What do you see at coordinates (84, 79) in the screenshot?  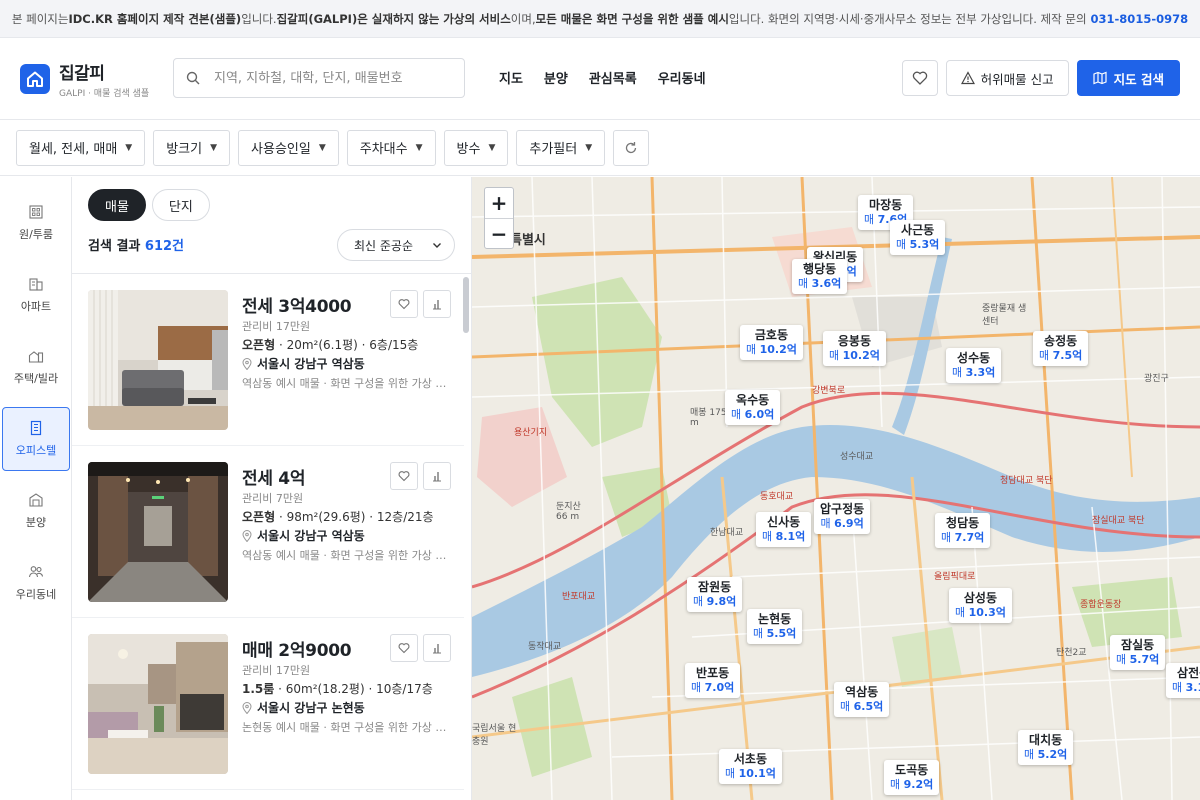 I see `logo: 집갈피 GALPI · 매물 검색 샘플` at bounding box center [84, 79].